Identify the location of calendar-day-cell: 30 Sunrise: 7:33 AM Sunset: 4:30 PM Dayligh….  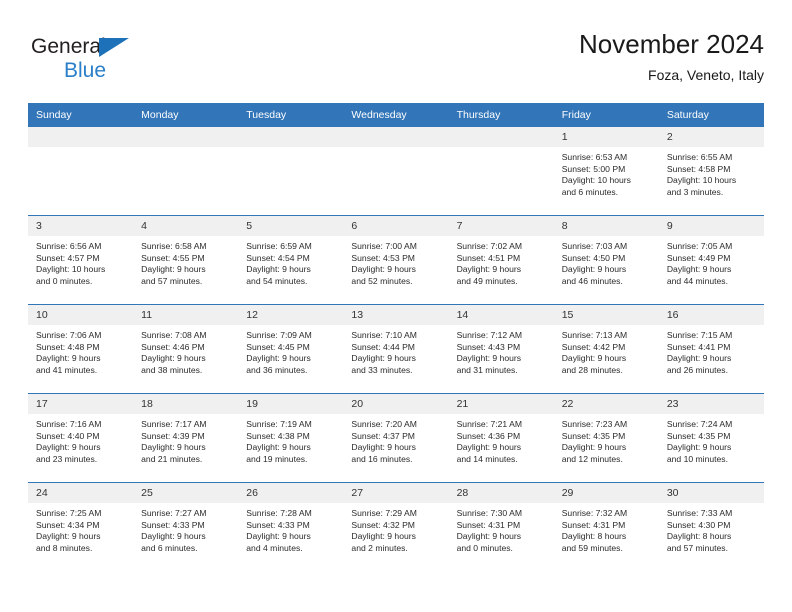
(711, 526).